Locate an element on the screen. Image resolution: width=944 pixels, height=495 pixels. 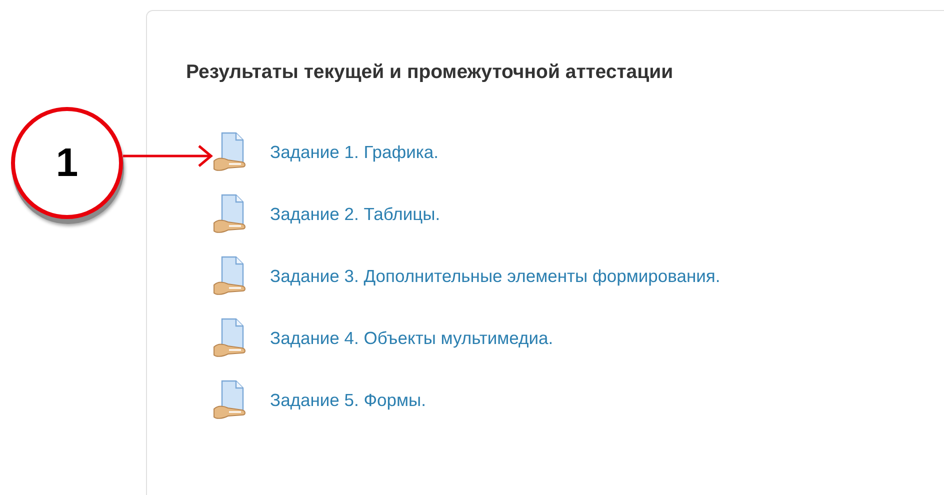
activity-link: Задание 3. Дополнительные элементы формирования. is located at coordinates (495, 276).